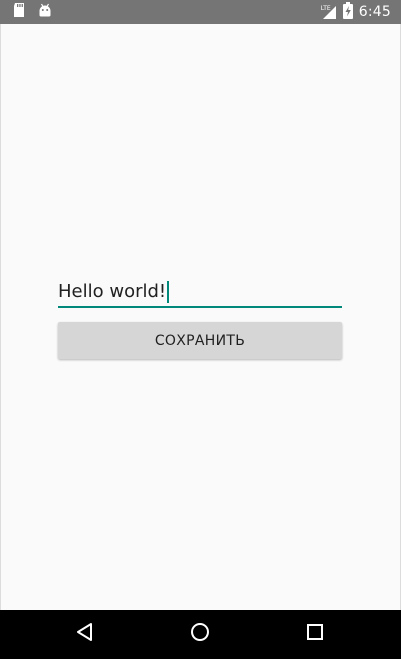 The width and height of the screenshot is (401, 659). I want to click on status-time: 6:45, so click(374, 12).